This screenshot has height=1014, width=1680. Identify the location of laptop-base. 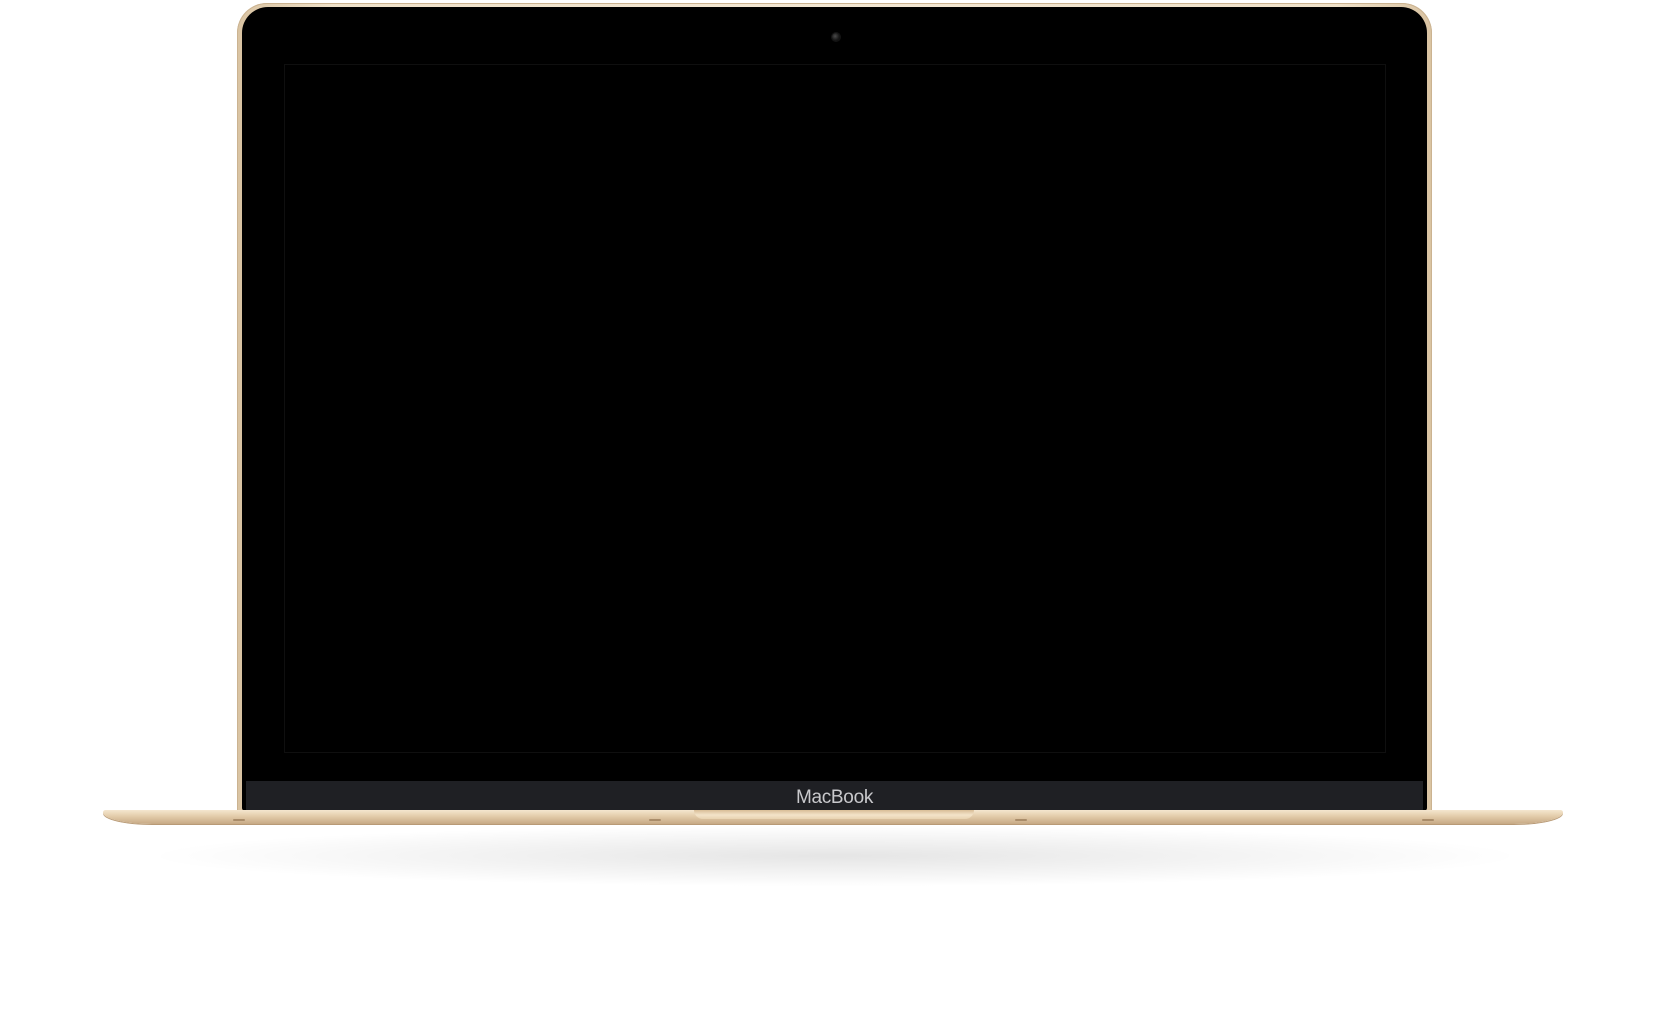
(833, 817).